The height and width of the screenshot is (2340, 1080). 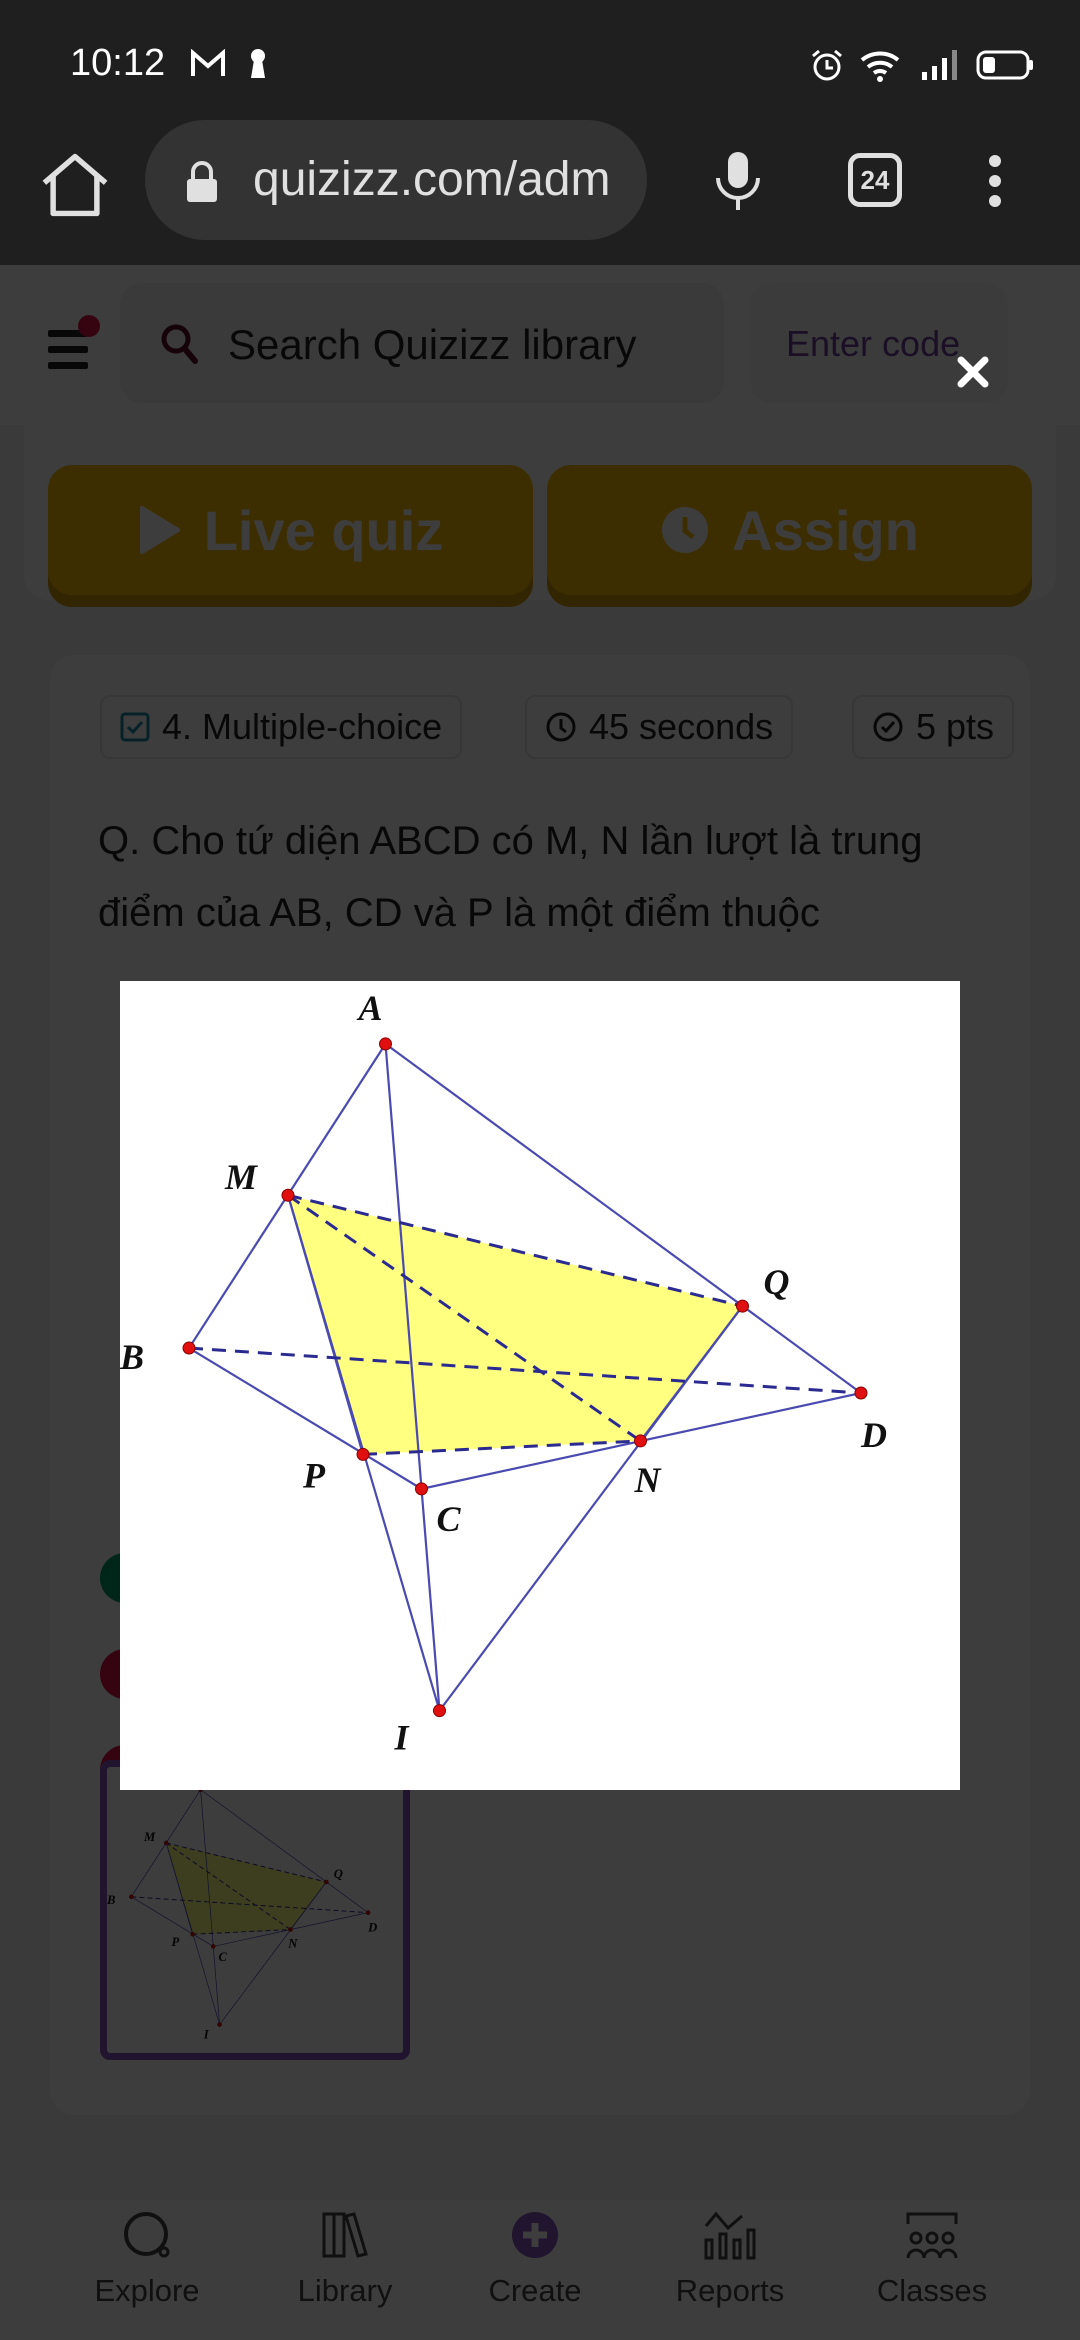 What do you see at coordinates (875, 180) in the screenshot?
I see `tab-switcher-button: 24` at bounding box center [875, 180].